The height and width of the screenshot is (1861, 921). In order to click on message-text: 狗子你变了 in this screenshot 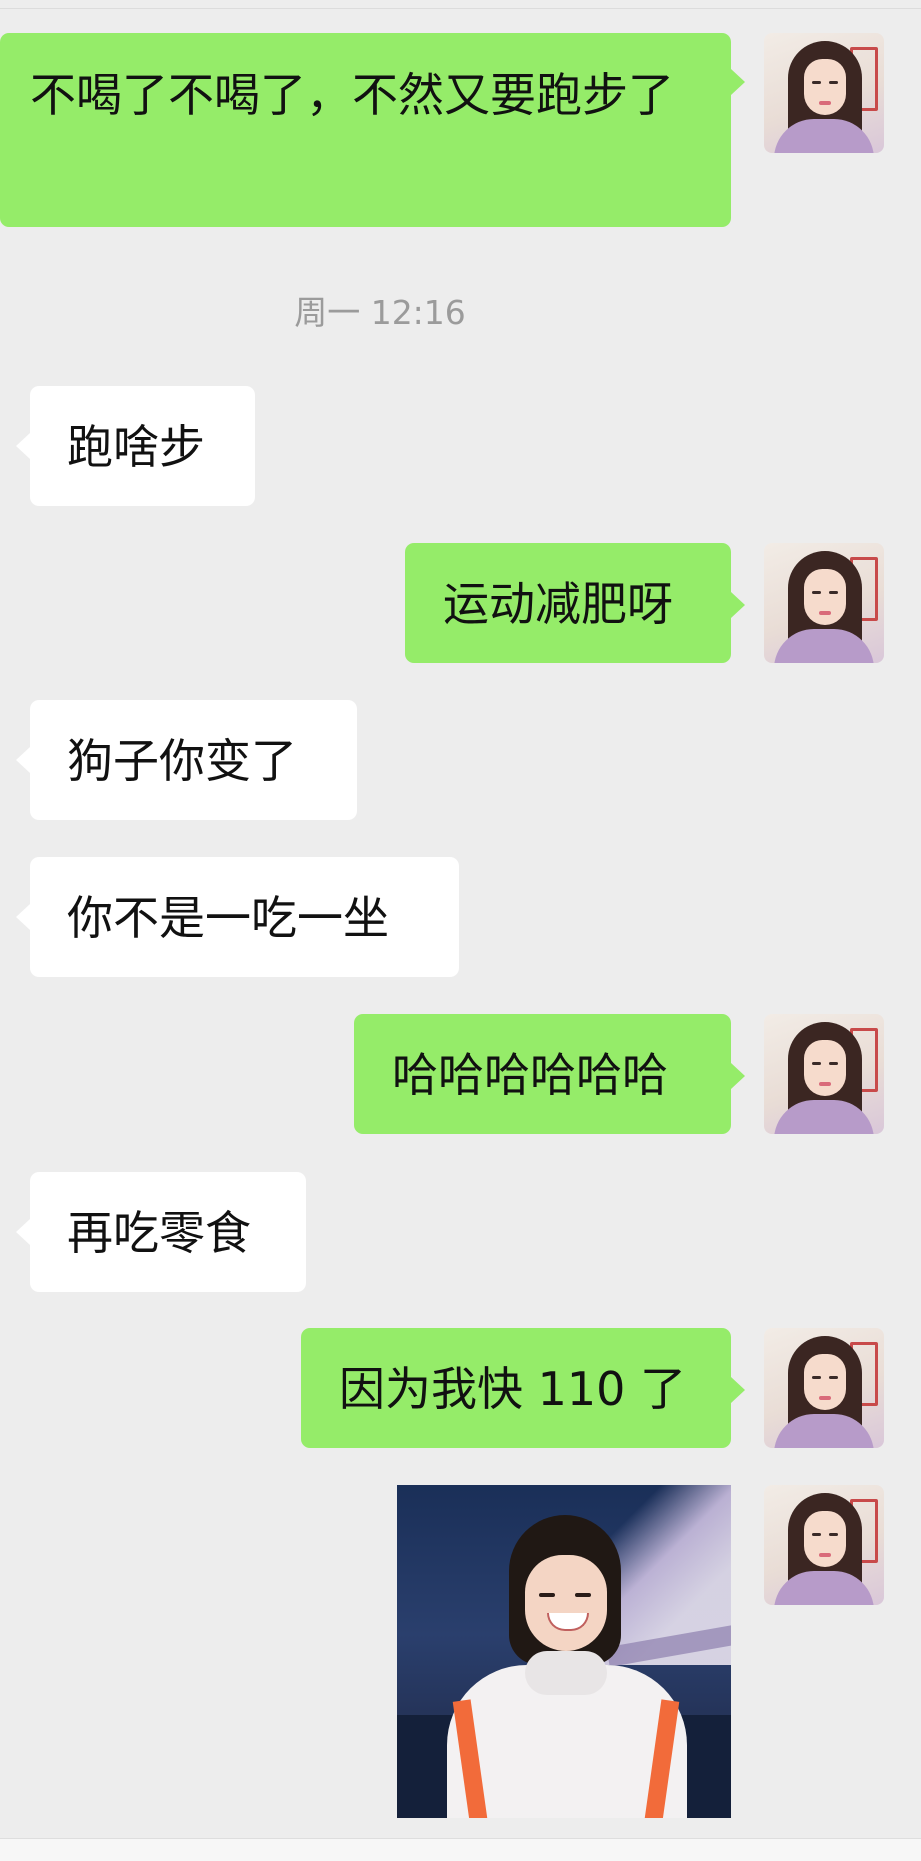, I will do `click(182, 761)`.